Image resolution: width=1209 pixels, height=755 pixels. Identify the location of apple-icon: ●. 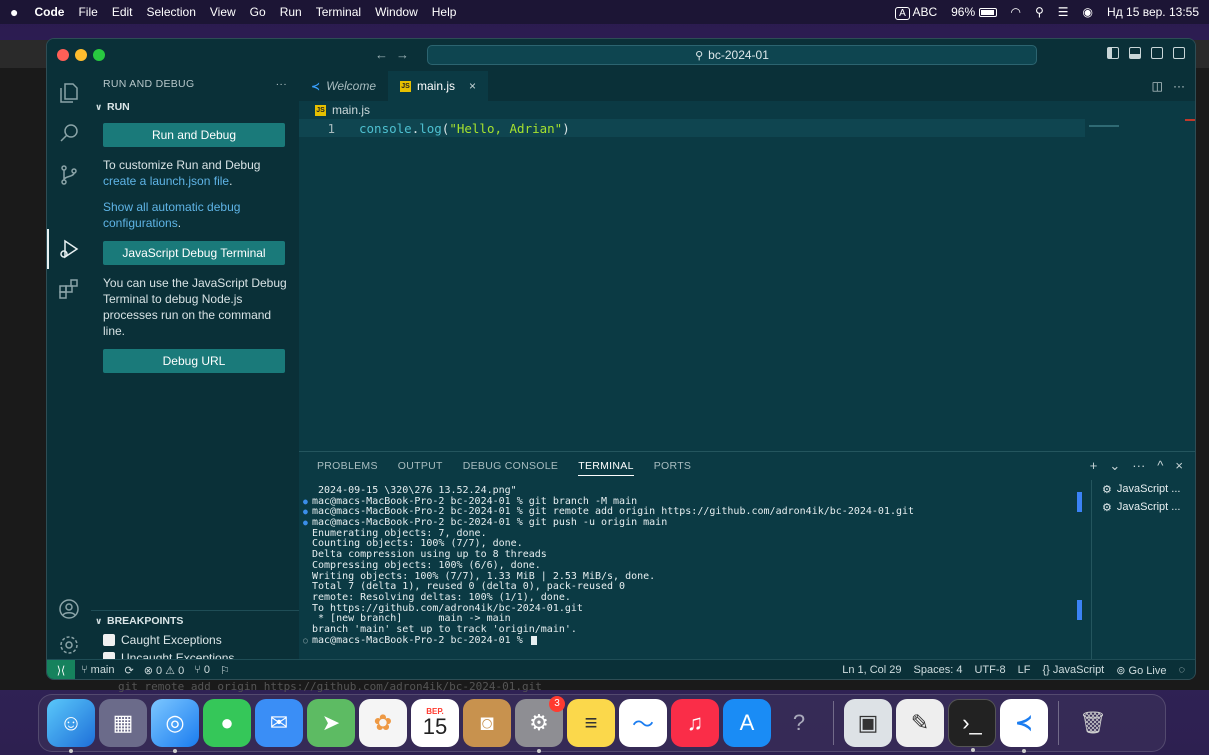
(14, 12).